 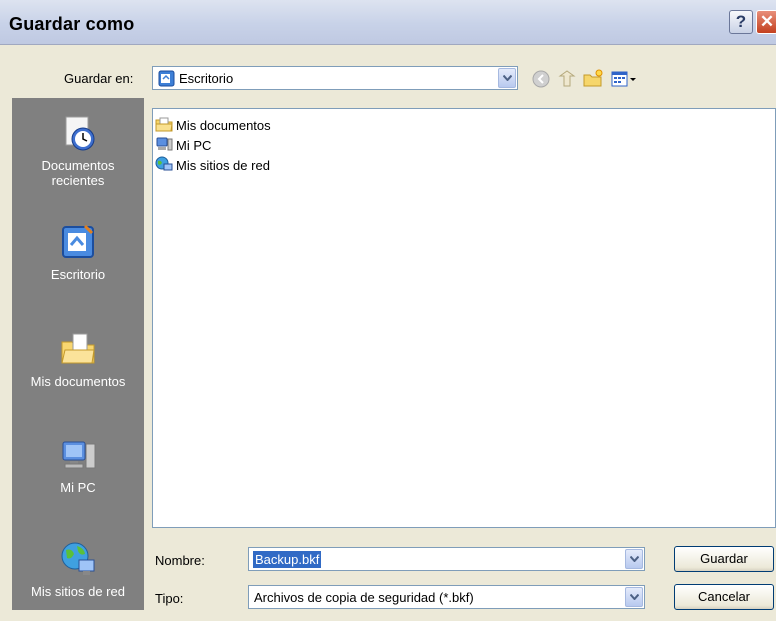 What do you see at coordinates (741, 22) in the screenshot?
I see `help-button: ?` at bounding box center [741, 22].